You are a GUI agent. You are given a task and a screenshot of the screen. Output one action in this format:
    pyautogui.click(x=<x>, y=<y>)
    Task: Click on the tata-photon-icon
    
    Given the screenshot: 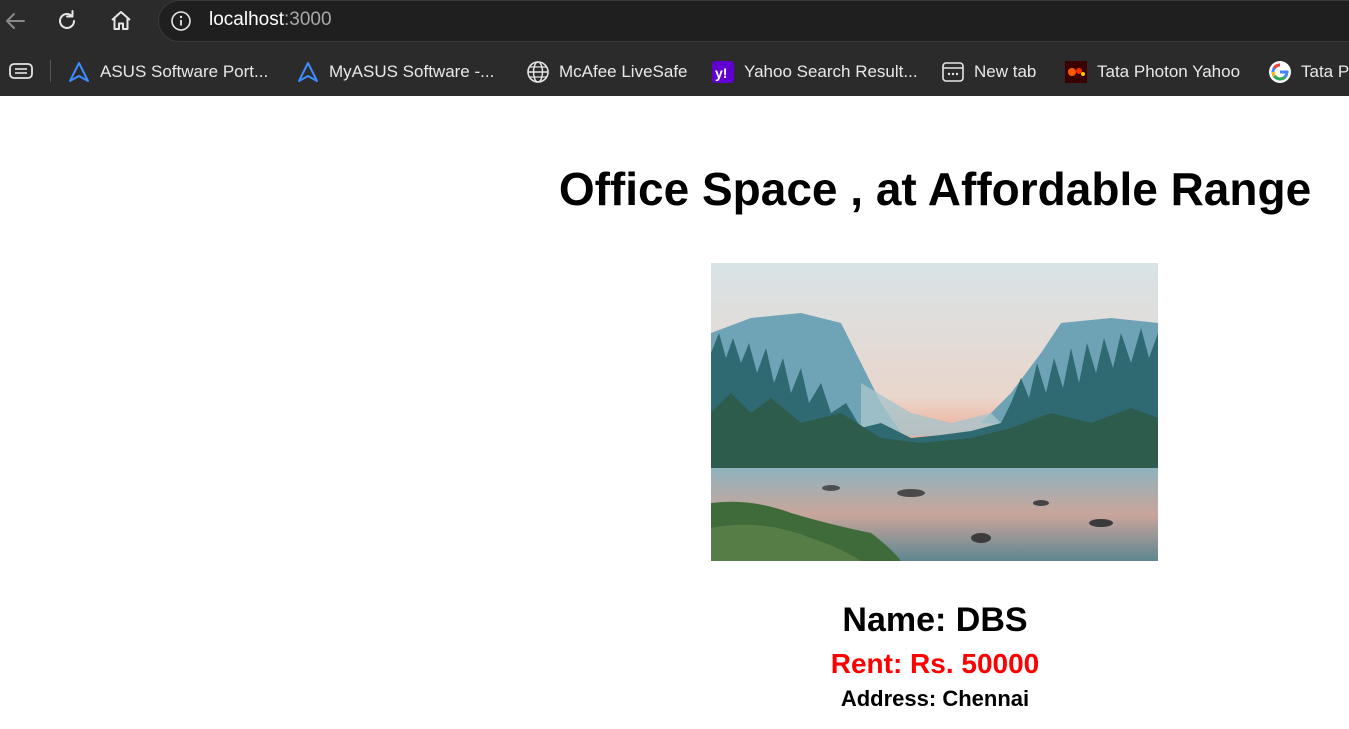 What is the action you would take?
    pyautogui.click(x=1076, y=72)
    